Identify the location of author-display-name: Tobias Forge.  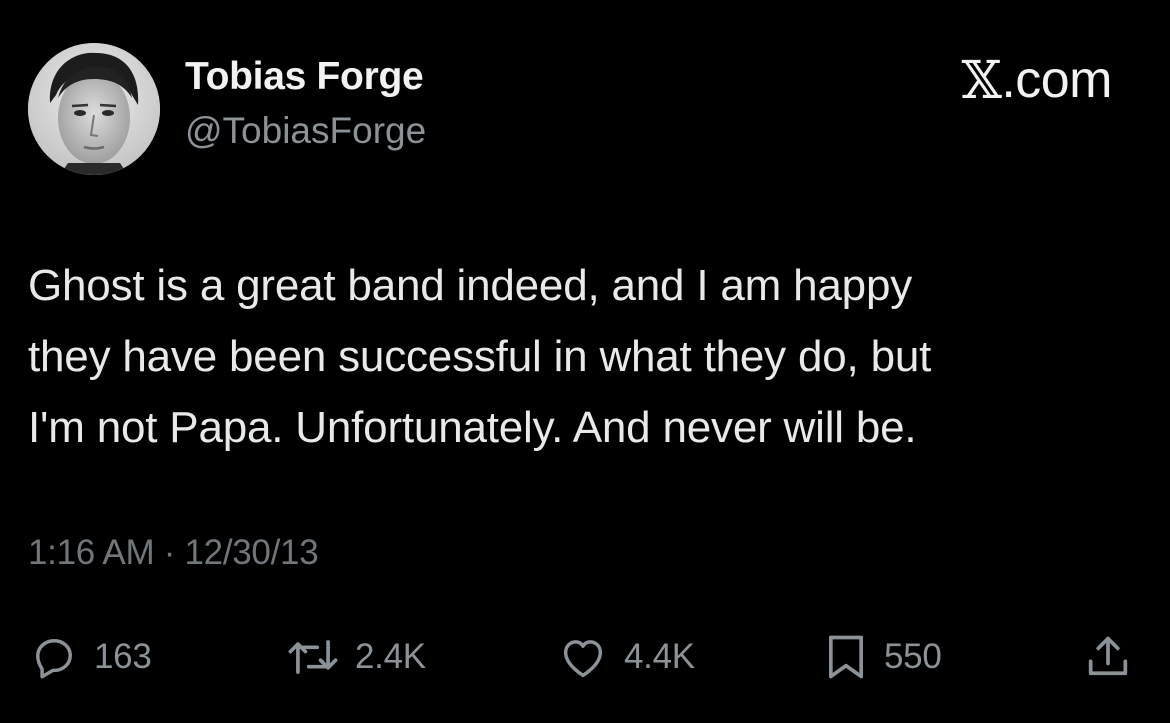
(304, 77).